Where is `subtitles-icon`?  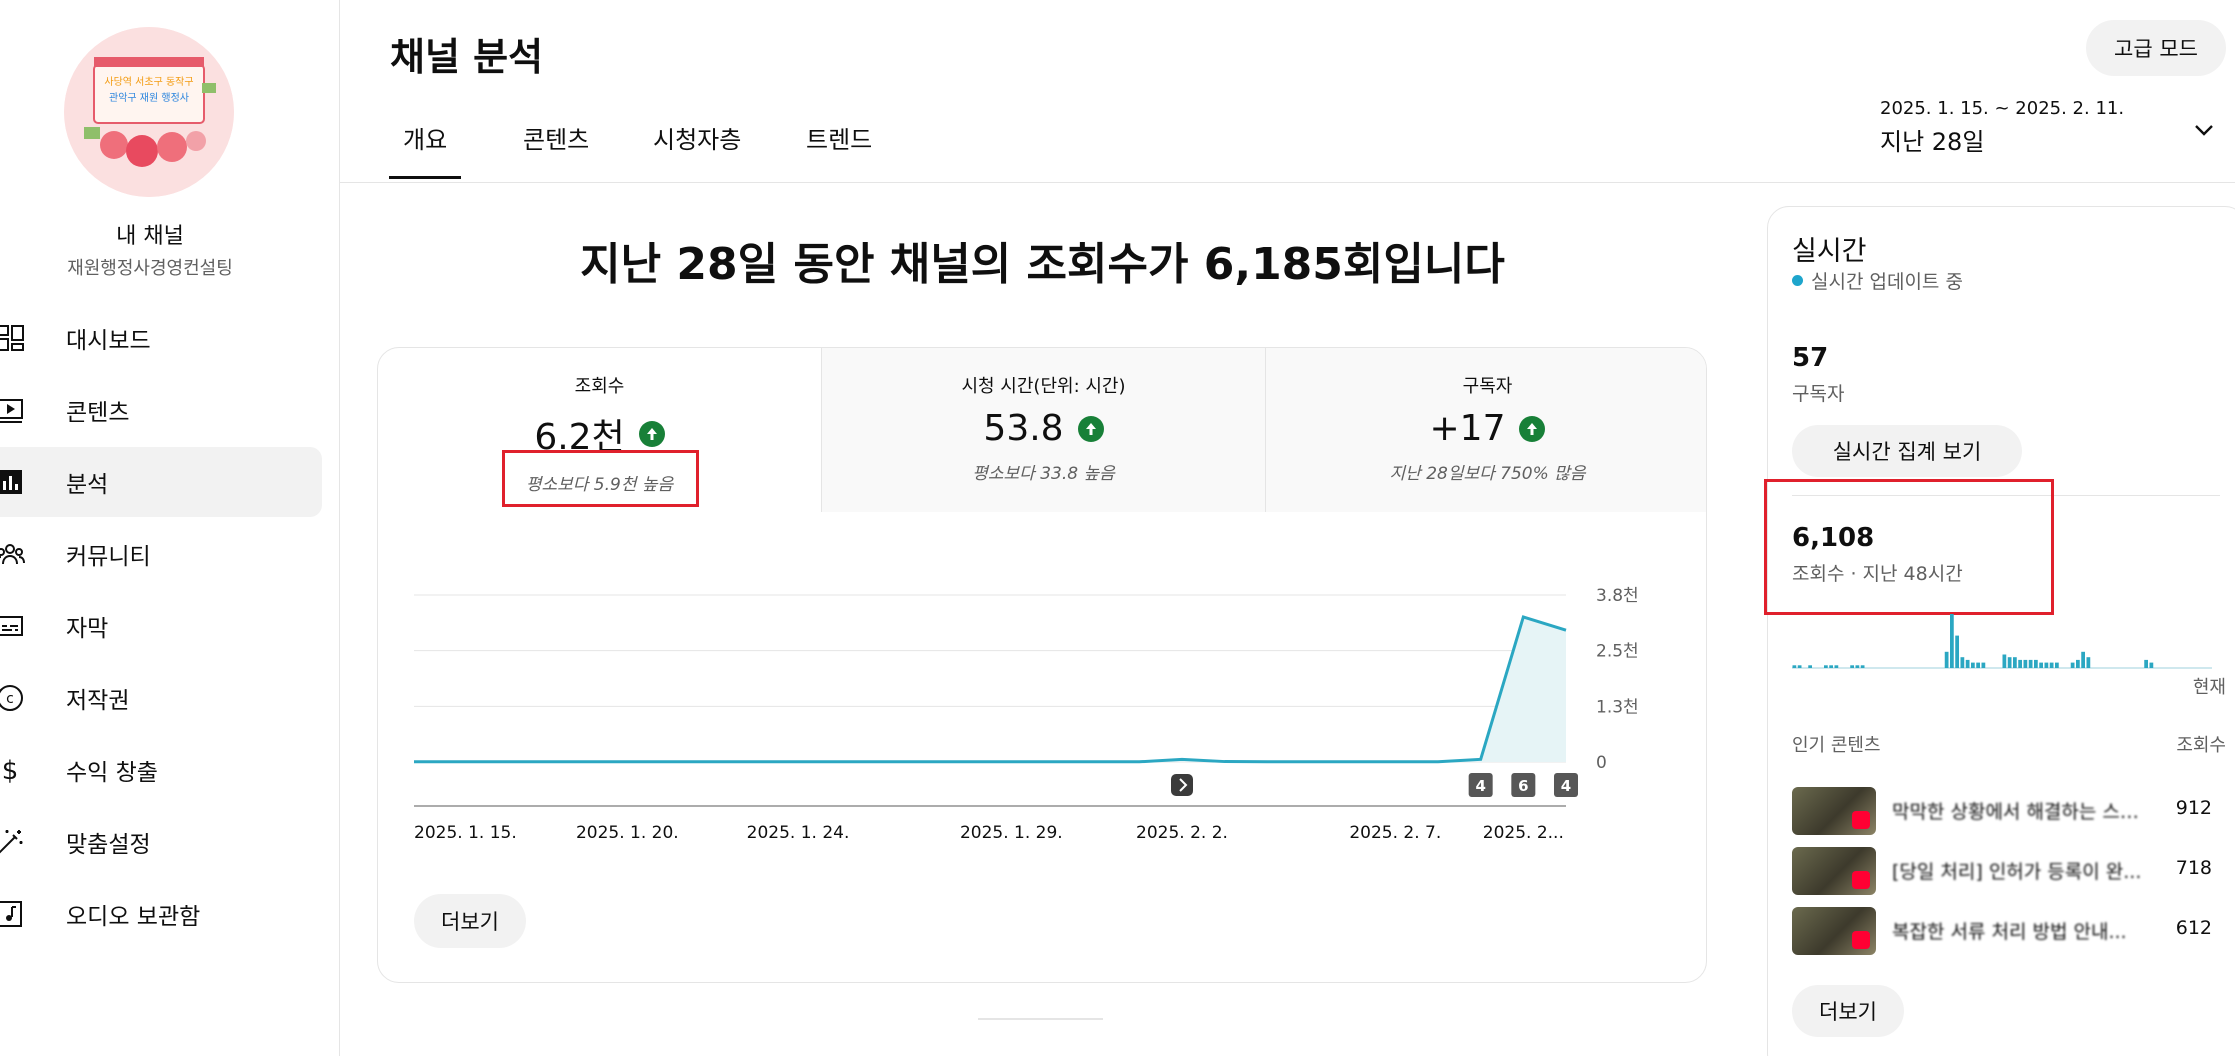 subtitles-icon is located at coordinates (13, 626).